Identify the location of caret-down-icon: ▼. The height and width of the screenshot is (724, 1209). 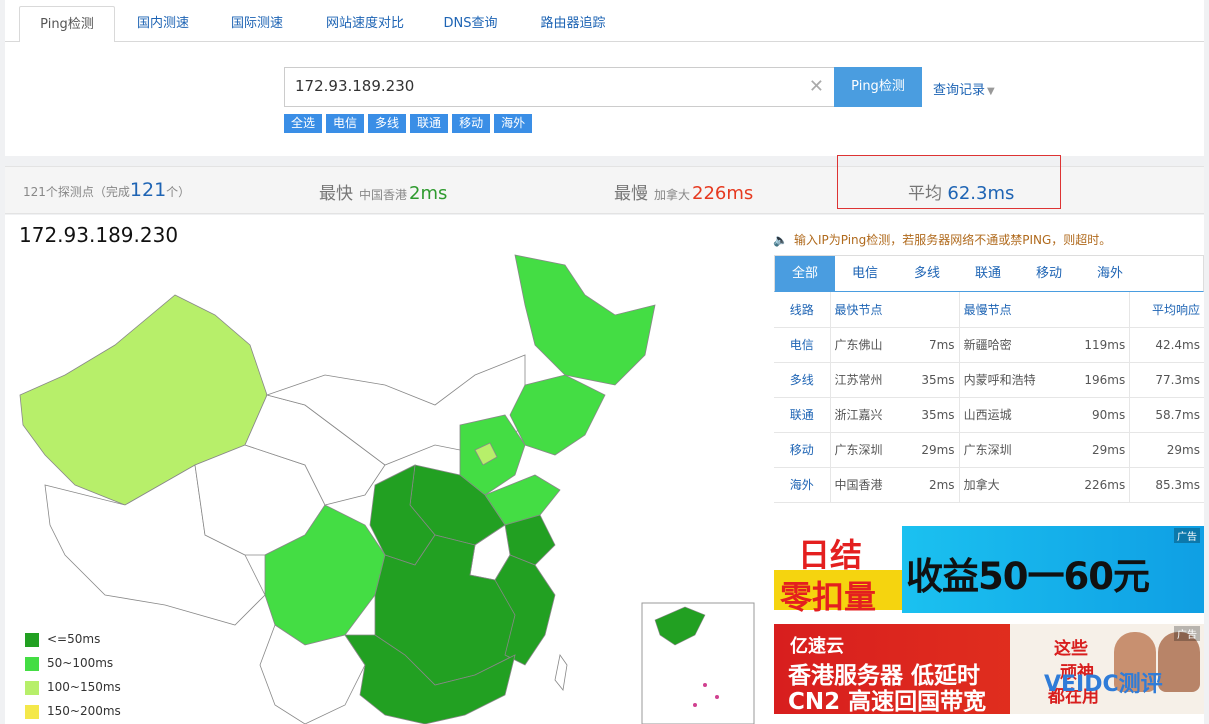
(991, 91).